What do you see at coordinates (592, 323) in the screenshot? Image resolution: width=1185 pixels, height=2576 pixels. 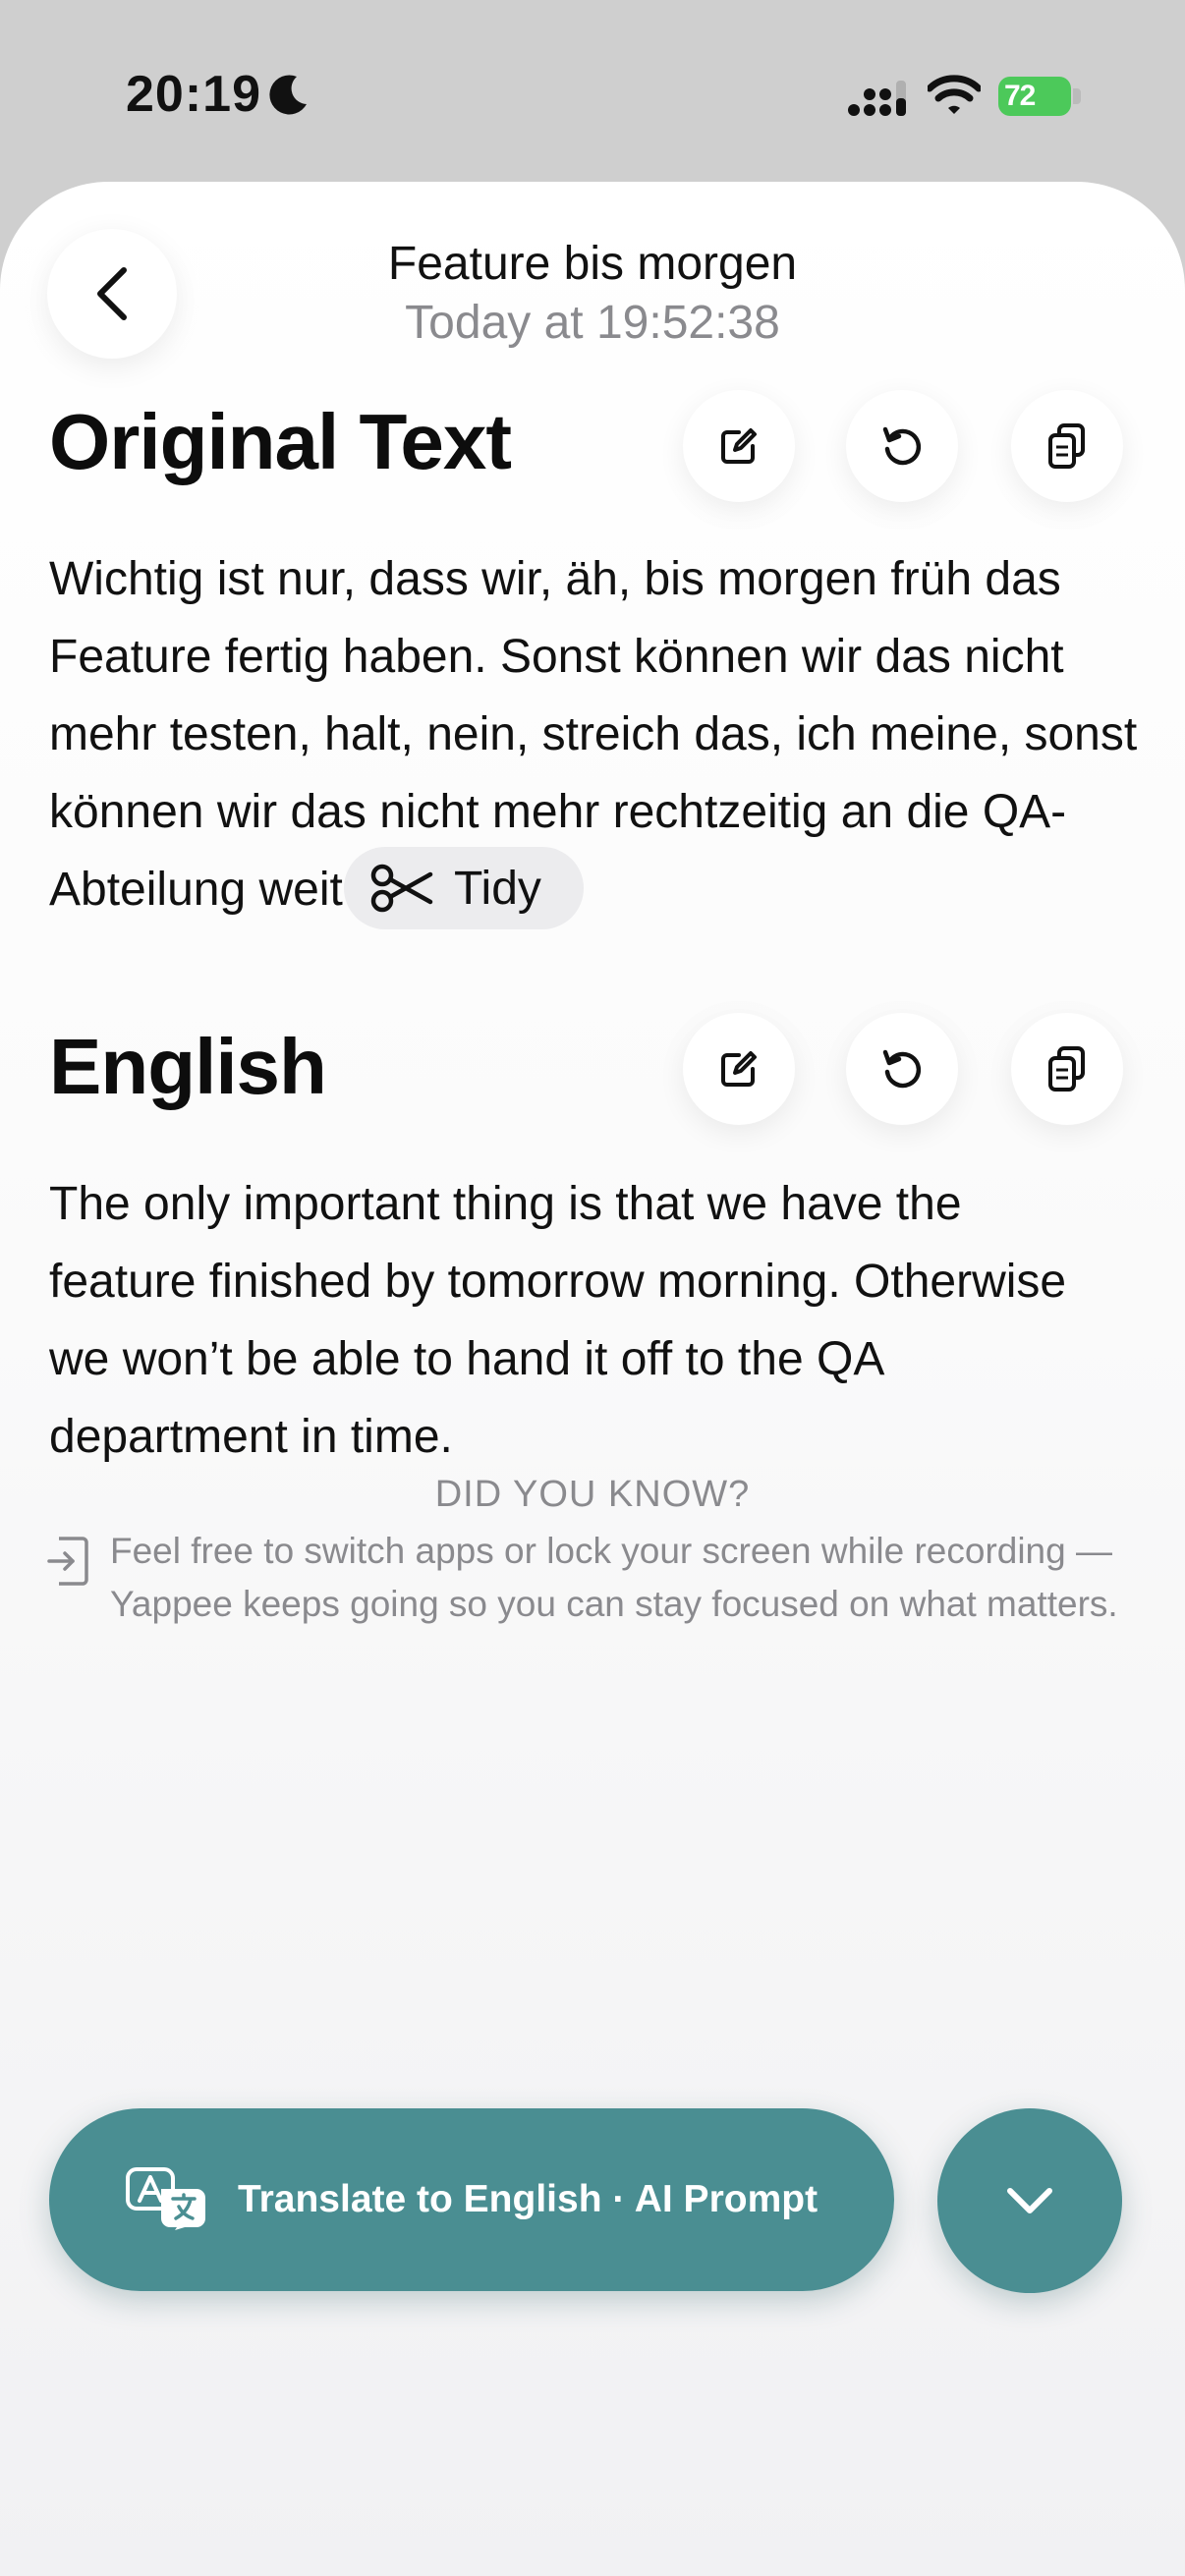 I see `page-subtitle: Today at 19:52:38` at bounding box center [592, 323].